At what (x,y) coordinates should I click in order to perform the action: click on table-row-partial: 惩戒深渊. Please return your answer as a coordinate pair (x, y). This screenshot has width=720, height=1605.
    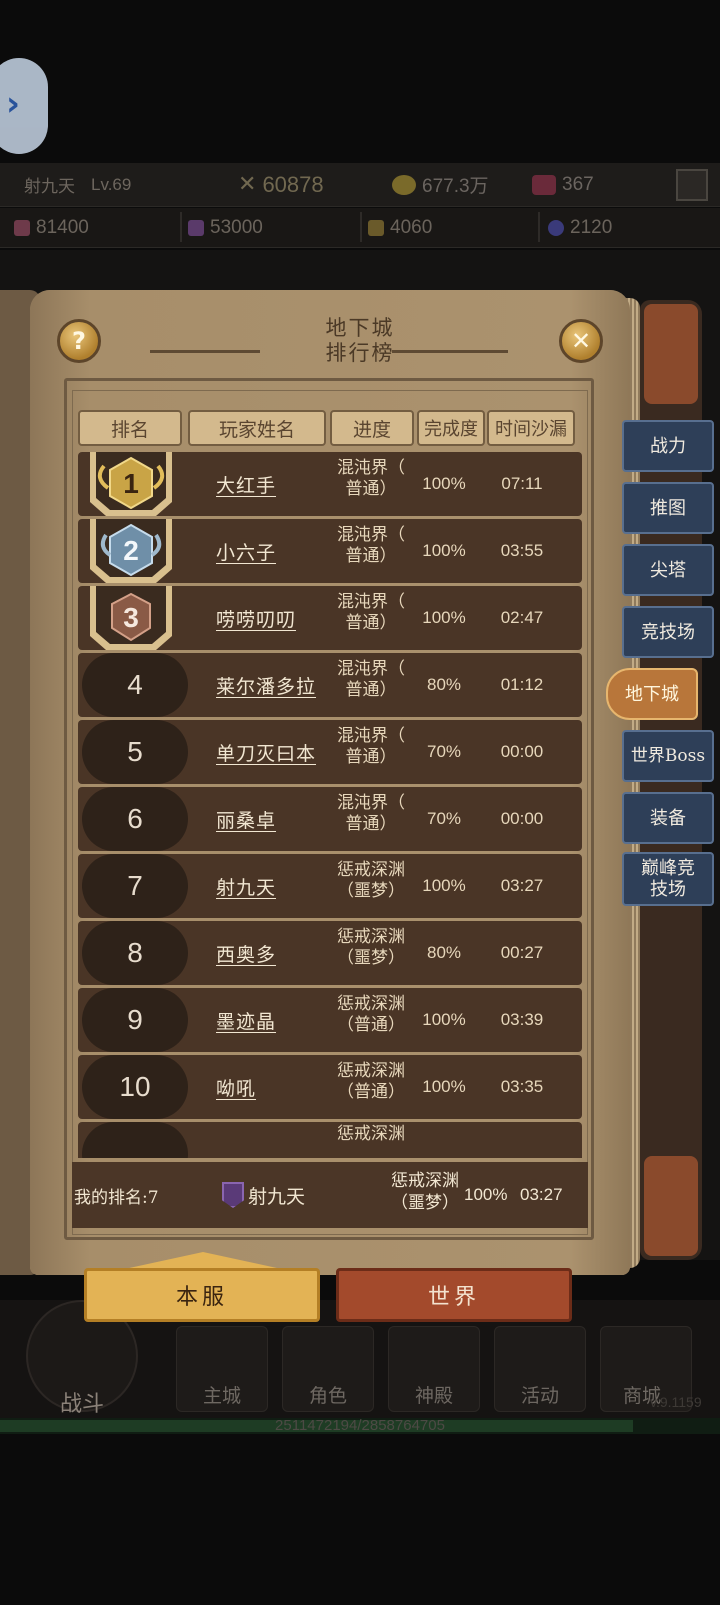
    Looking at the image, I should click on (330, 1140).